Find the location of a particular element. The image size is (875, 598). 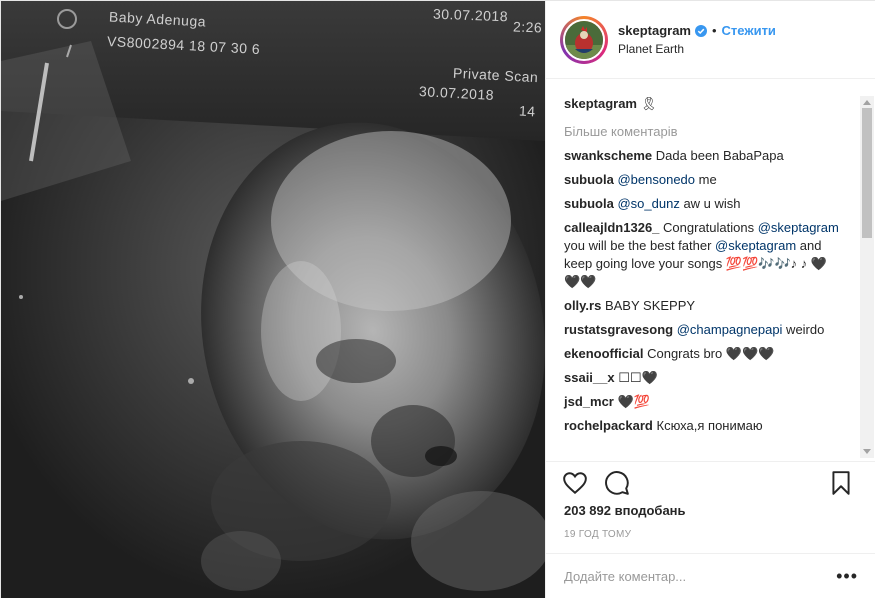

comment-username: ekenoofficial is located at coordinates (603, 353).